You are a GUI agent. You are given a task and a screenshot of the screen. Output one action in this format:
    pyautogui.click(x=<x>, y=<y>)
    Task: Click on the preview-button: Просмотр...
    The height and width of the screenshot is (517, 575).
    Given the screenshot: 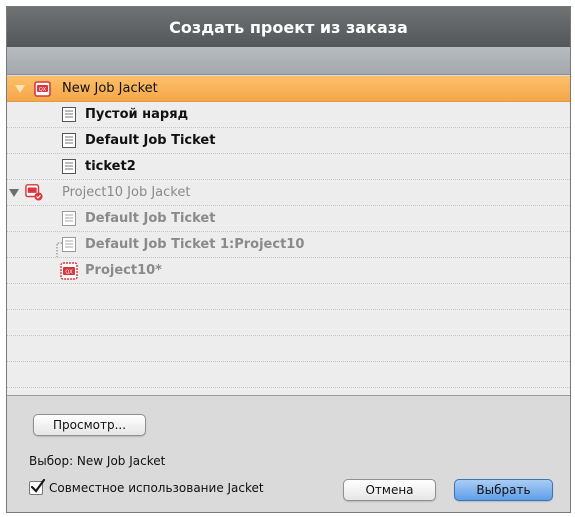 What is the action you would take?
    pyautogui.click(x=89, y=425)
    